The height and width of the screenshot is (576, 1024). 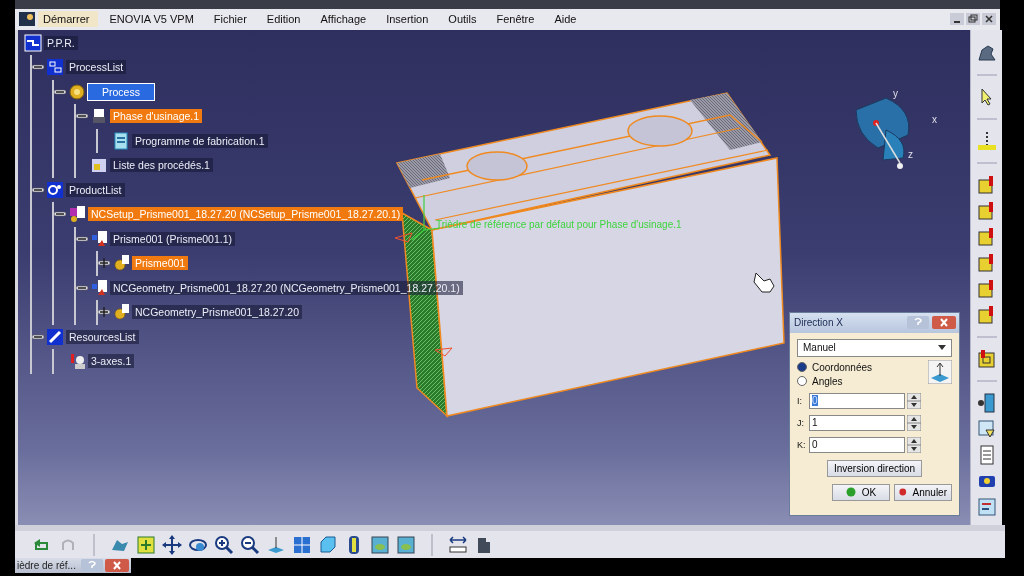 What do you see at coordinates (68, 19) in the screenshot?
I see `menu-item: Démarrer` at bounding box center [68, 19].